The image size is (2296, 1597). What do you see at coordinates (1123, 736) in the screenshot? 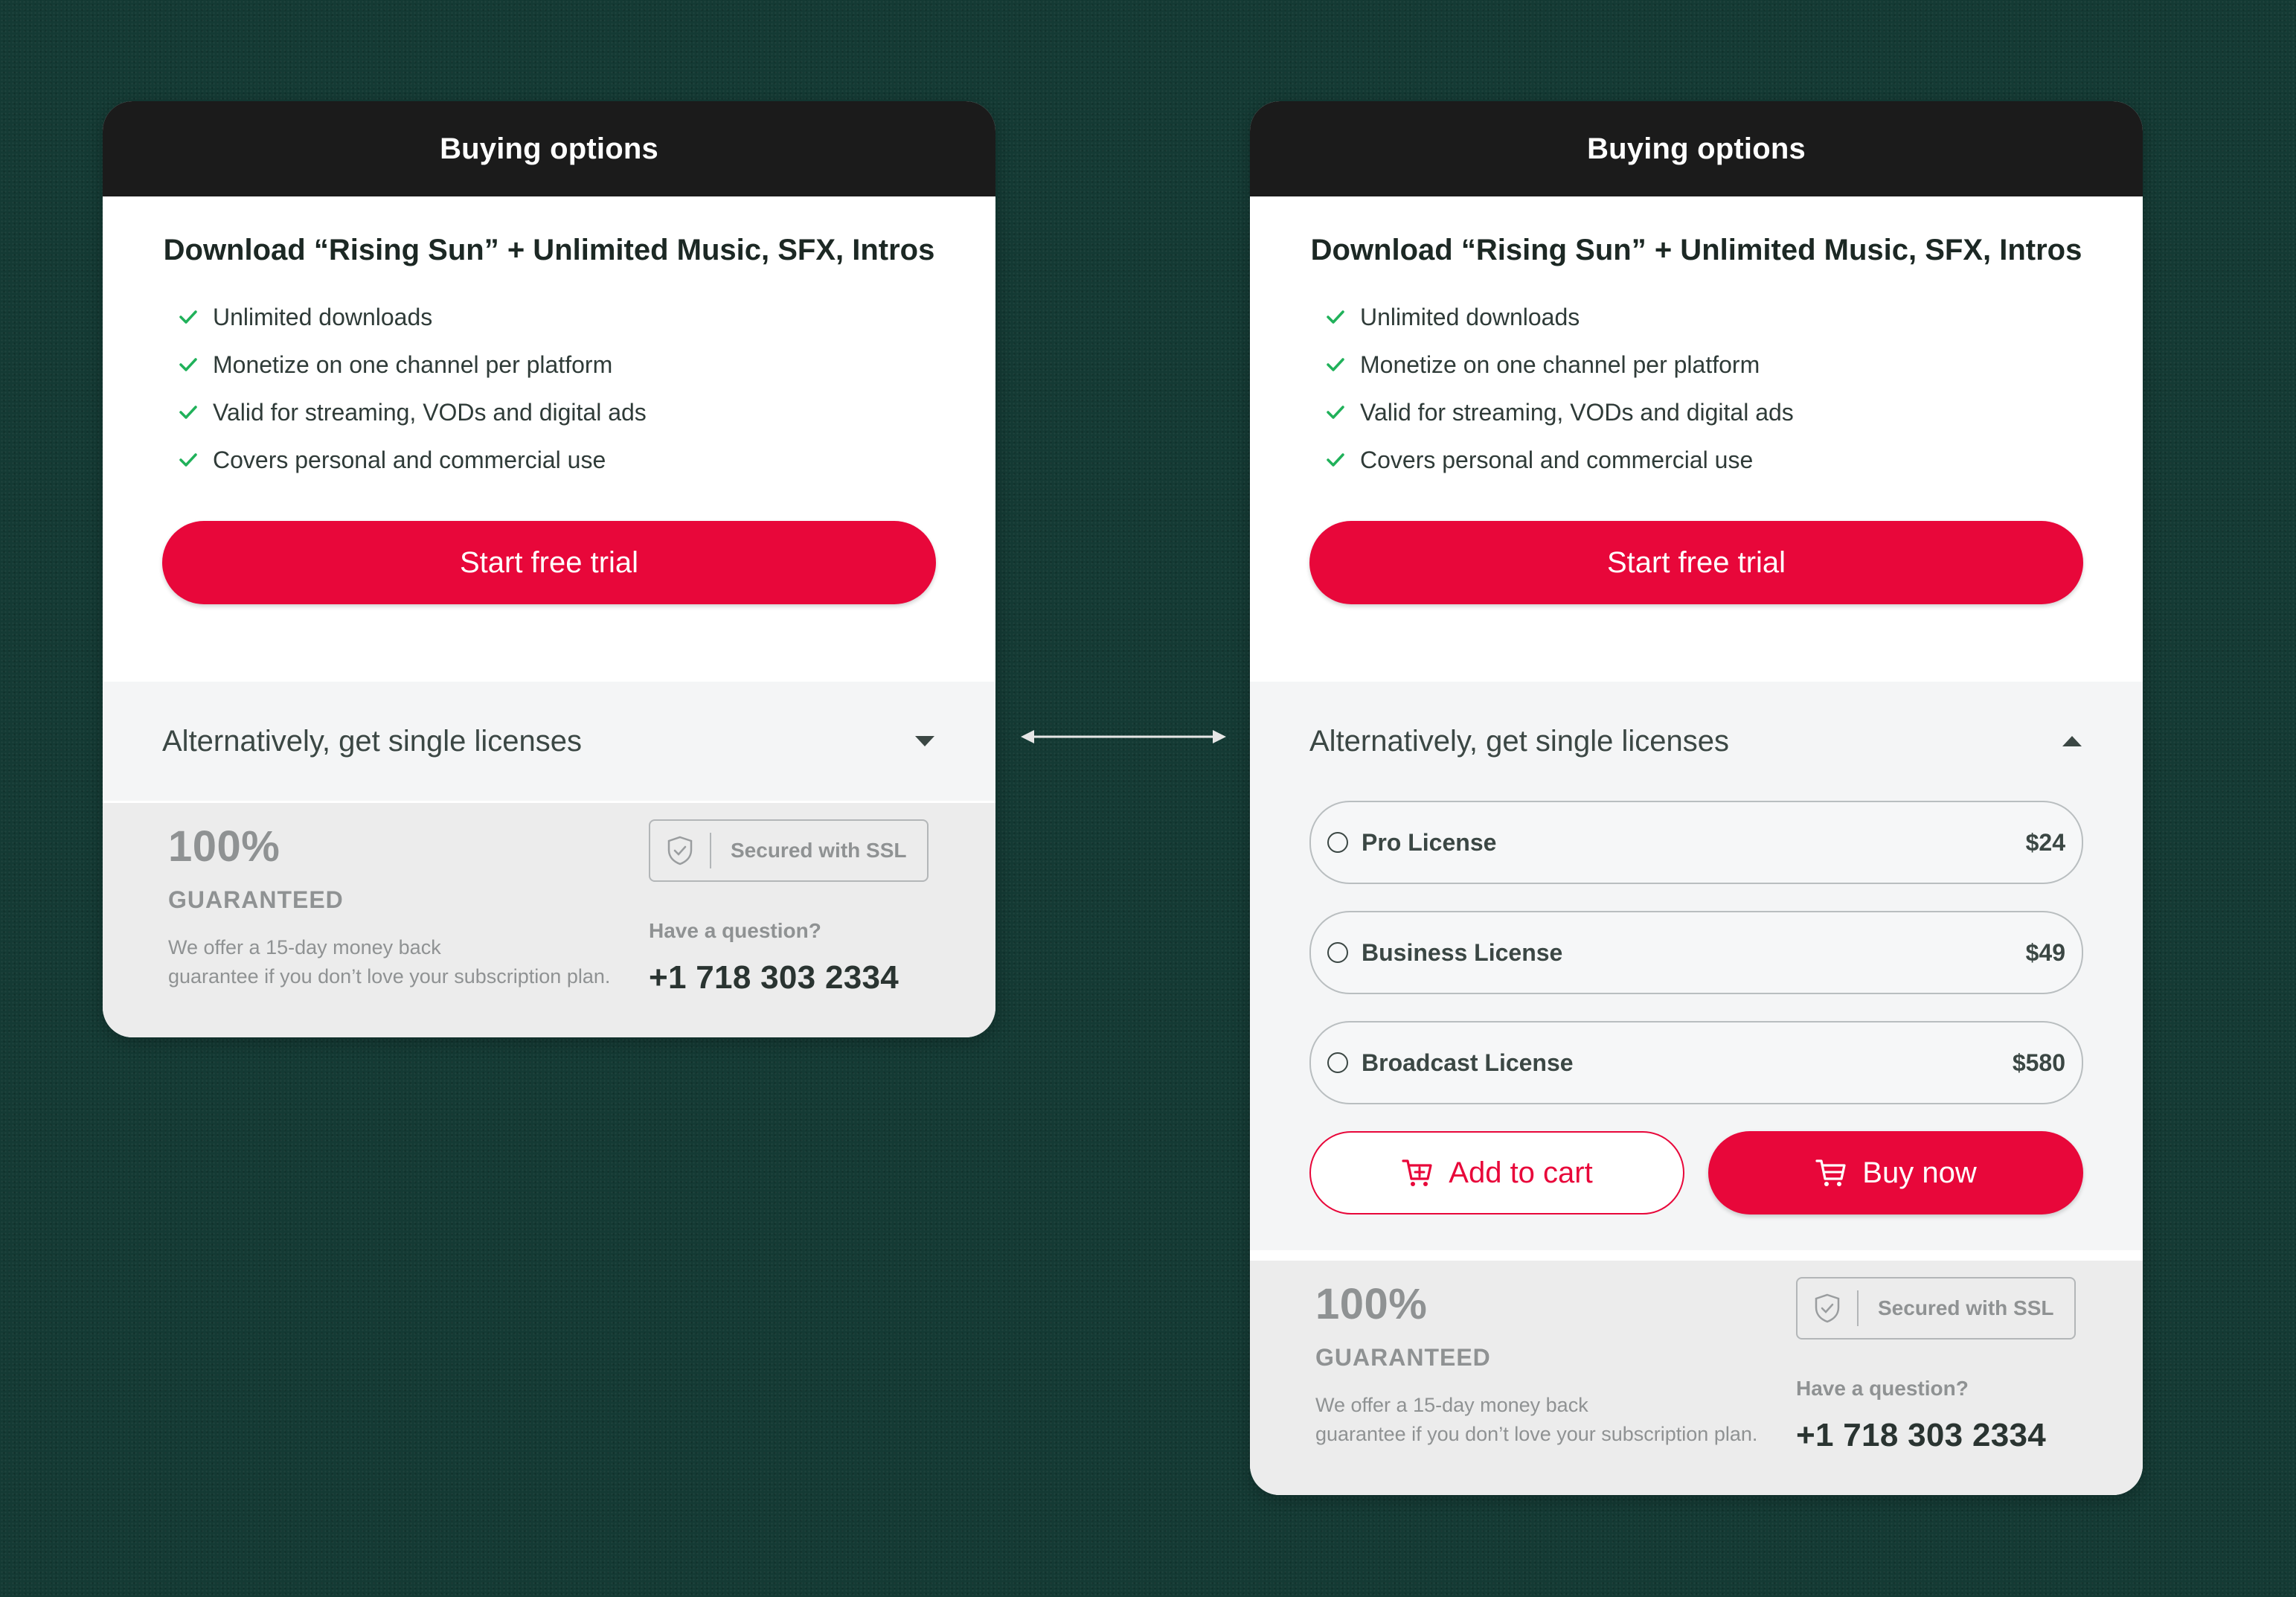
I see `double-arrow-icon` at bounding box center [1123, 736].